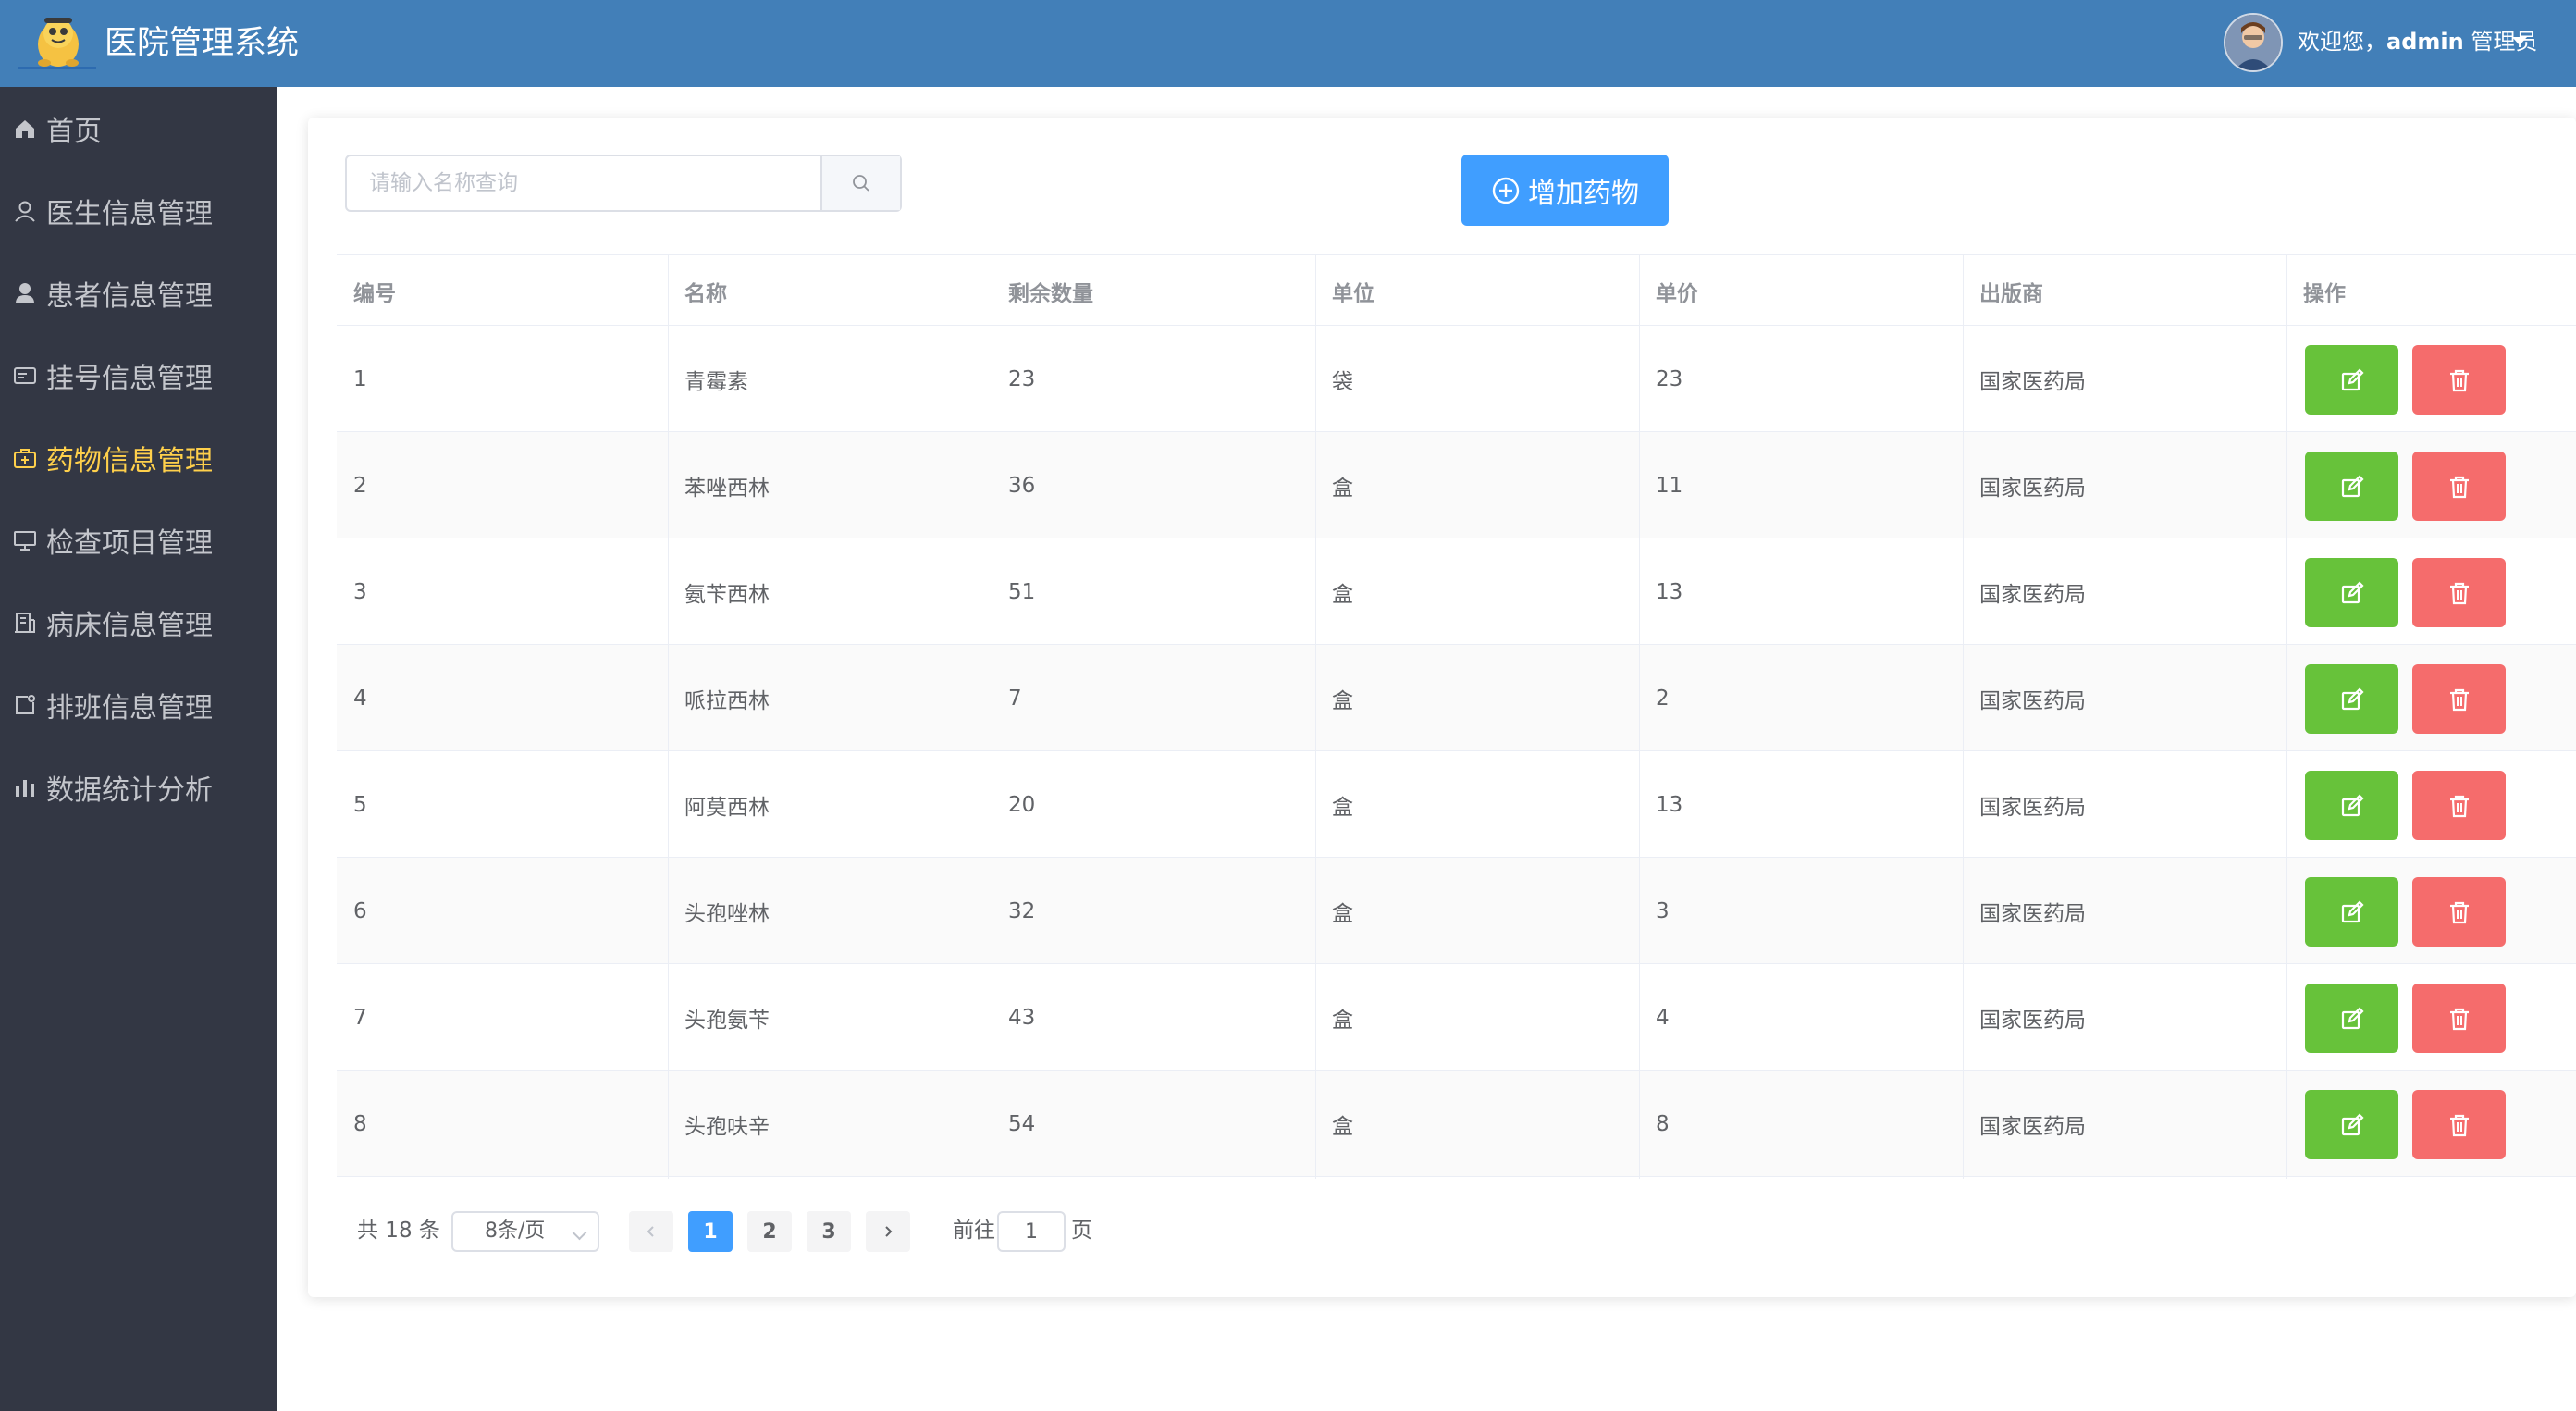 The image size is (2576, 1411). Describe the element at coordinates (583, 183) in the screenshot. I see `search-input` at that location.